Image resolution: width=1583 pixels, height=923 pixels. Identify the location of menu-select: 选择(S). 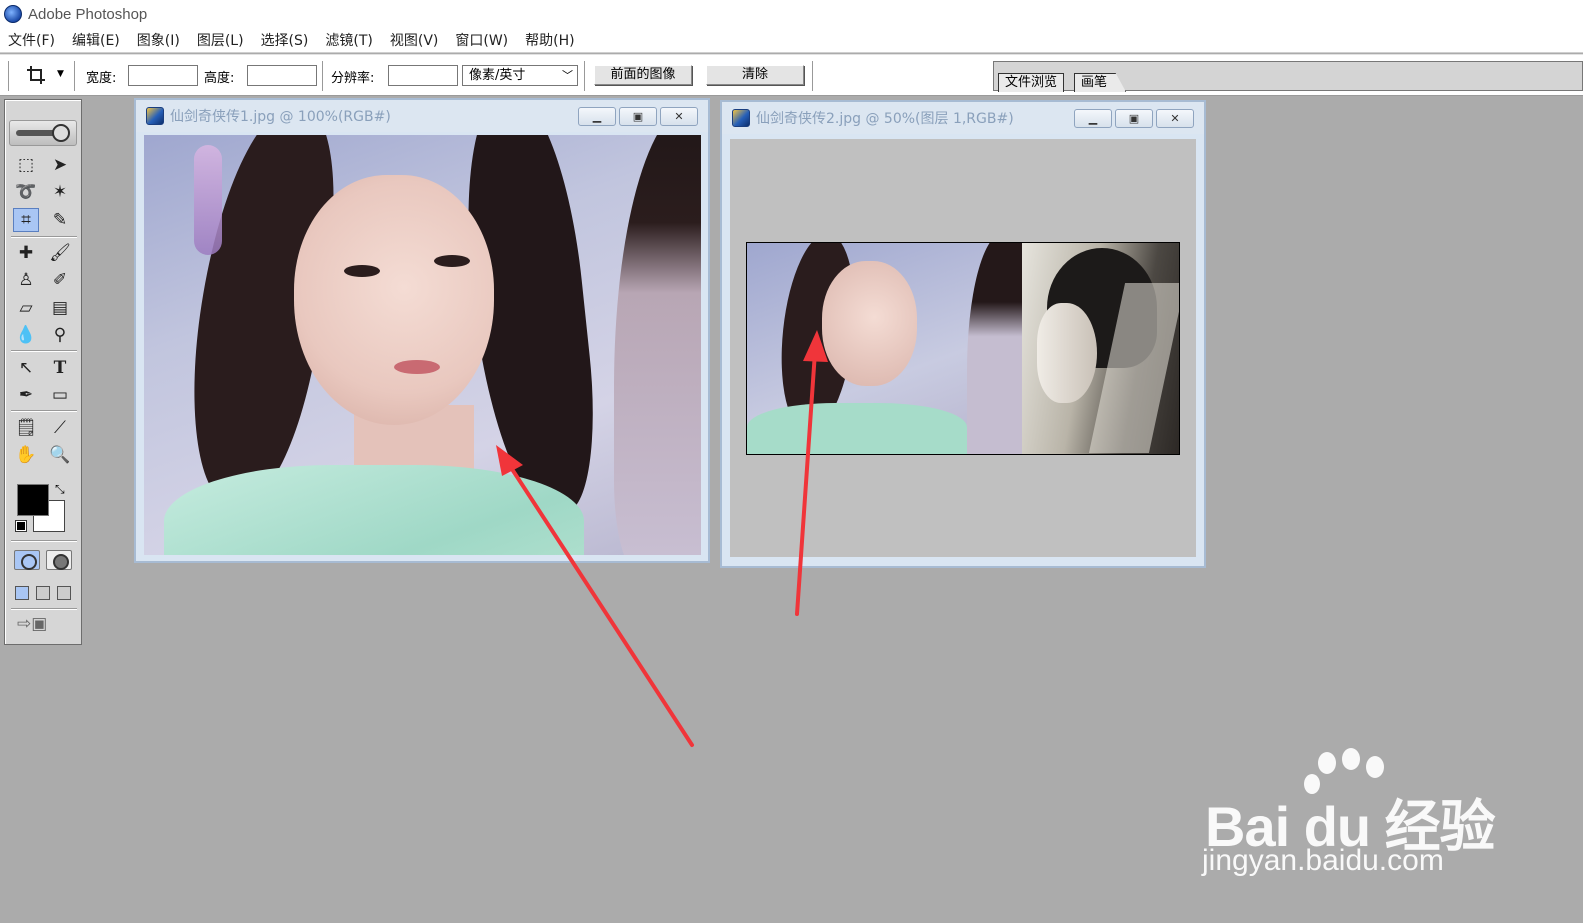
(285, 40).